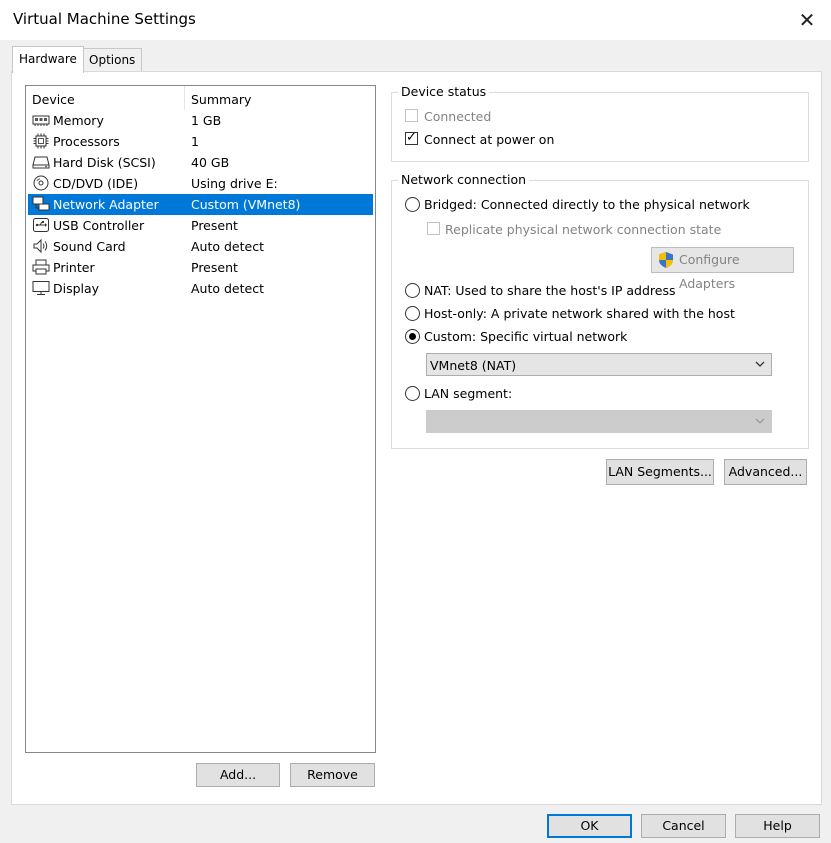  I want to click on processor-icon, so click(41, 141).